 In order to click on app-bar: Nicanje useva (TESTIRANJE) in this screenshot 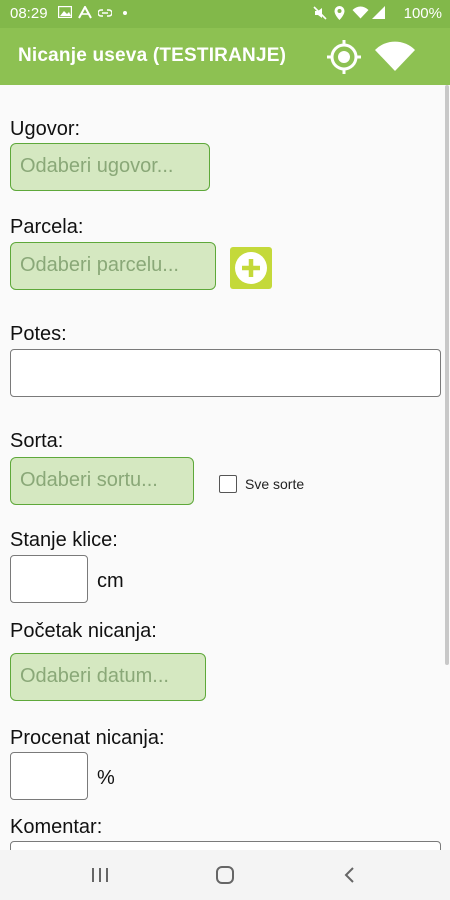, I will do `click(225, 56)`.